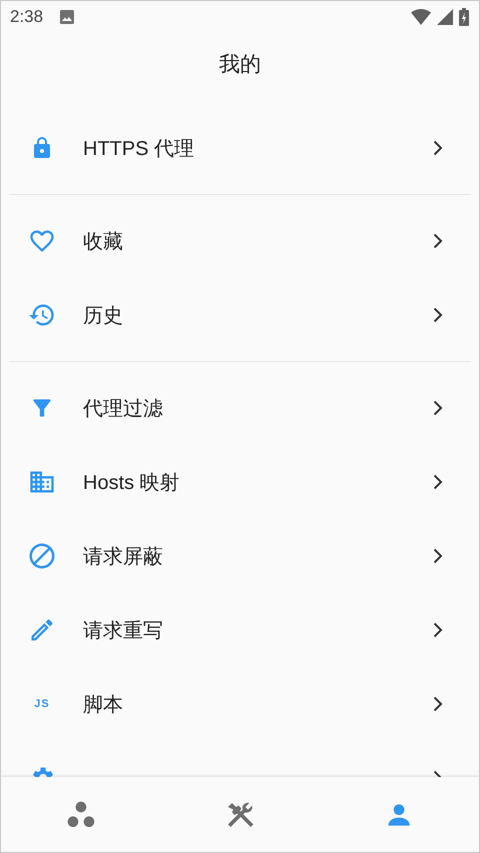 The width and height of the screenshot is (480, 853). I want to click on menu-label: 代理过滤, so click(123, 409).